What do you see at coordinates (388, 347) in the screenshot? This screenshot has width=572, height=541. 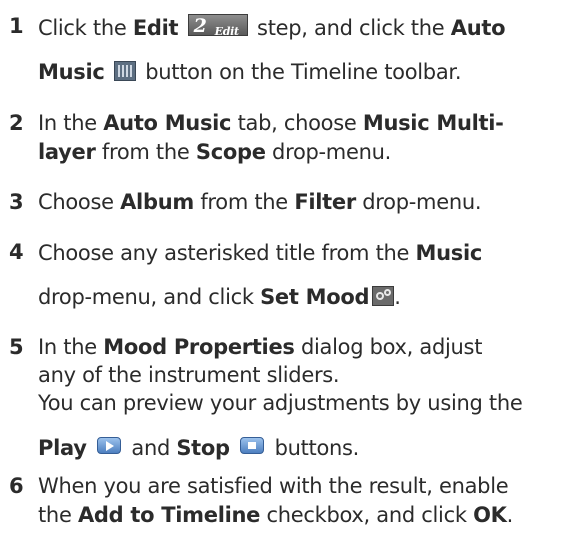 I see `step-text: dialog box, adjust` at bounding box center [388, 347].